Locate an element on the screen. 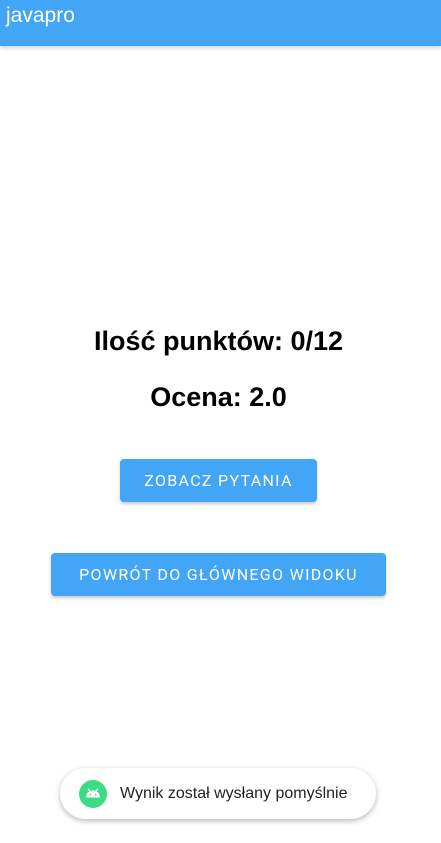 The width and height of the screenshot is (441, 843). toast-message: Wynik został wysłany pomyślnie is located at coordinates (234, 793).